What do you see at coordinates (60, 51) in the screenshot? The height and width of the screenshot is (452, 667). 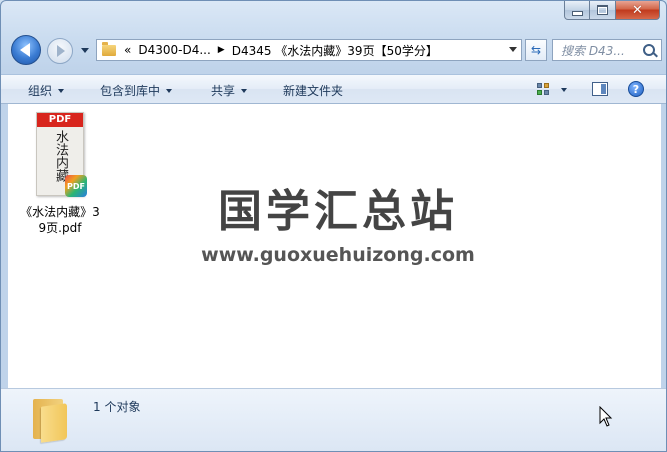 I see `forward-button` at bounding box center [60, 51].